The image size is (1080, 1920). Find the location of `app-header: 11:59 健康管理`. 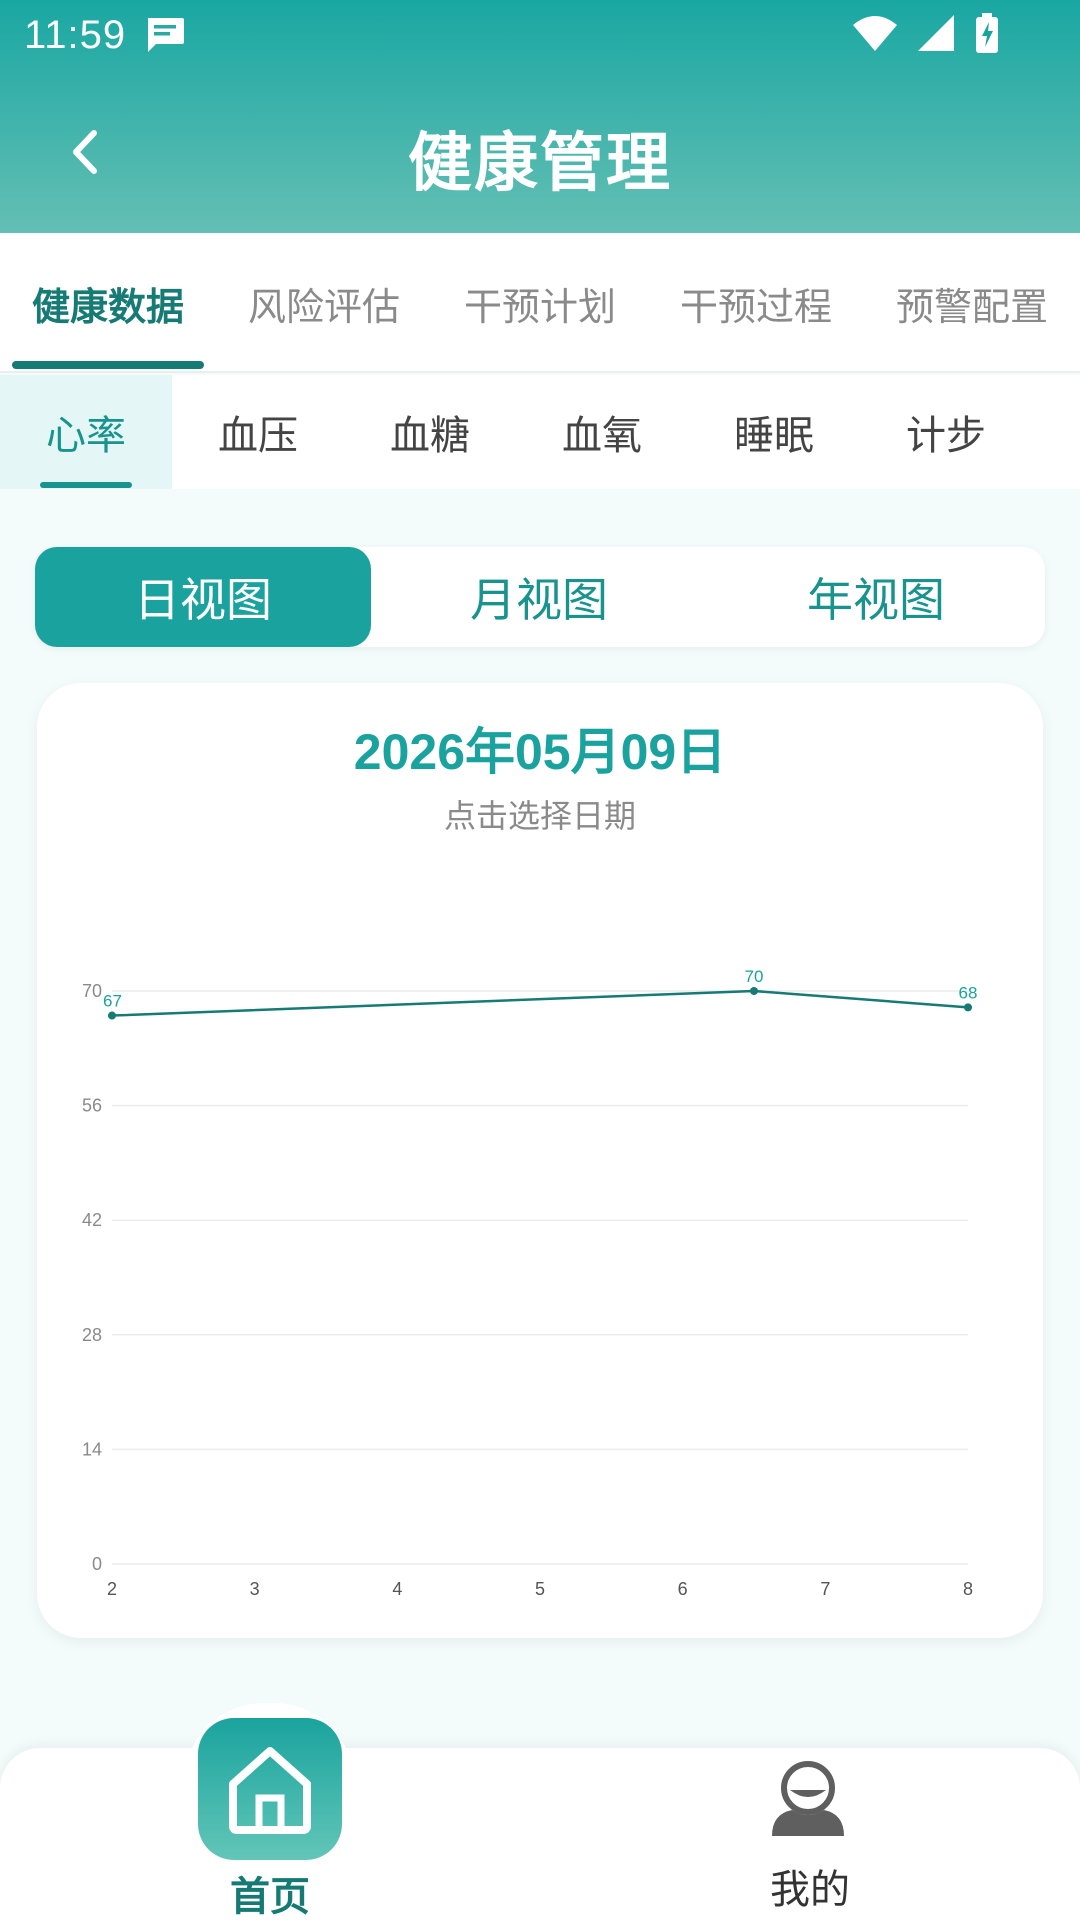

app-header: 11:59 健康管理 is located at coordinates (540, 116).